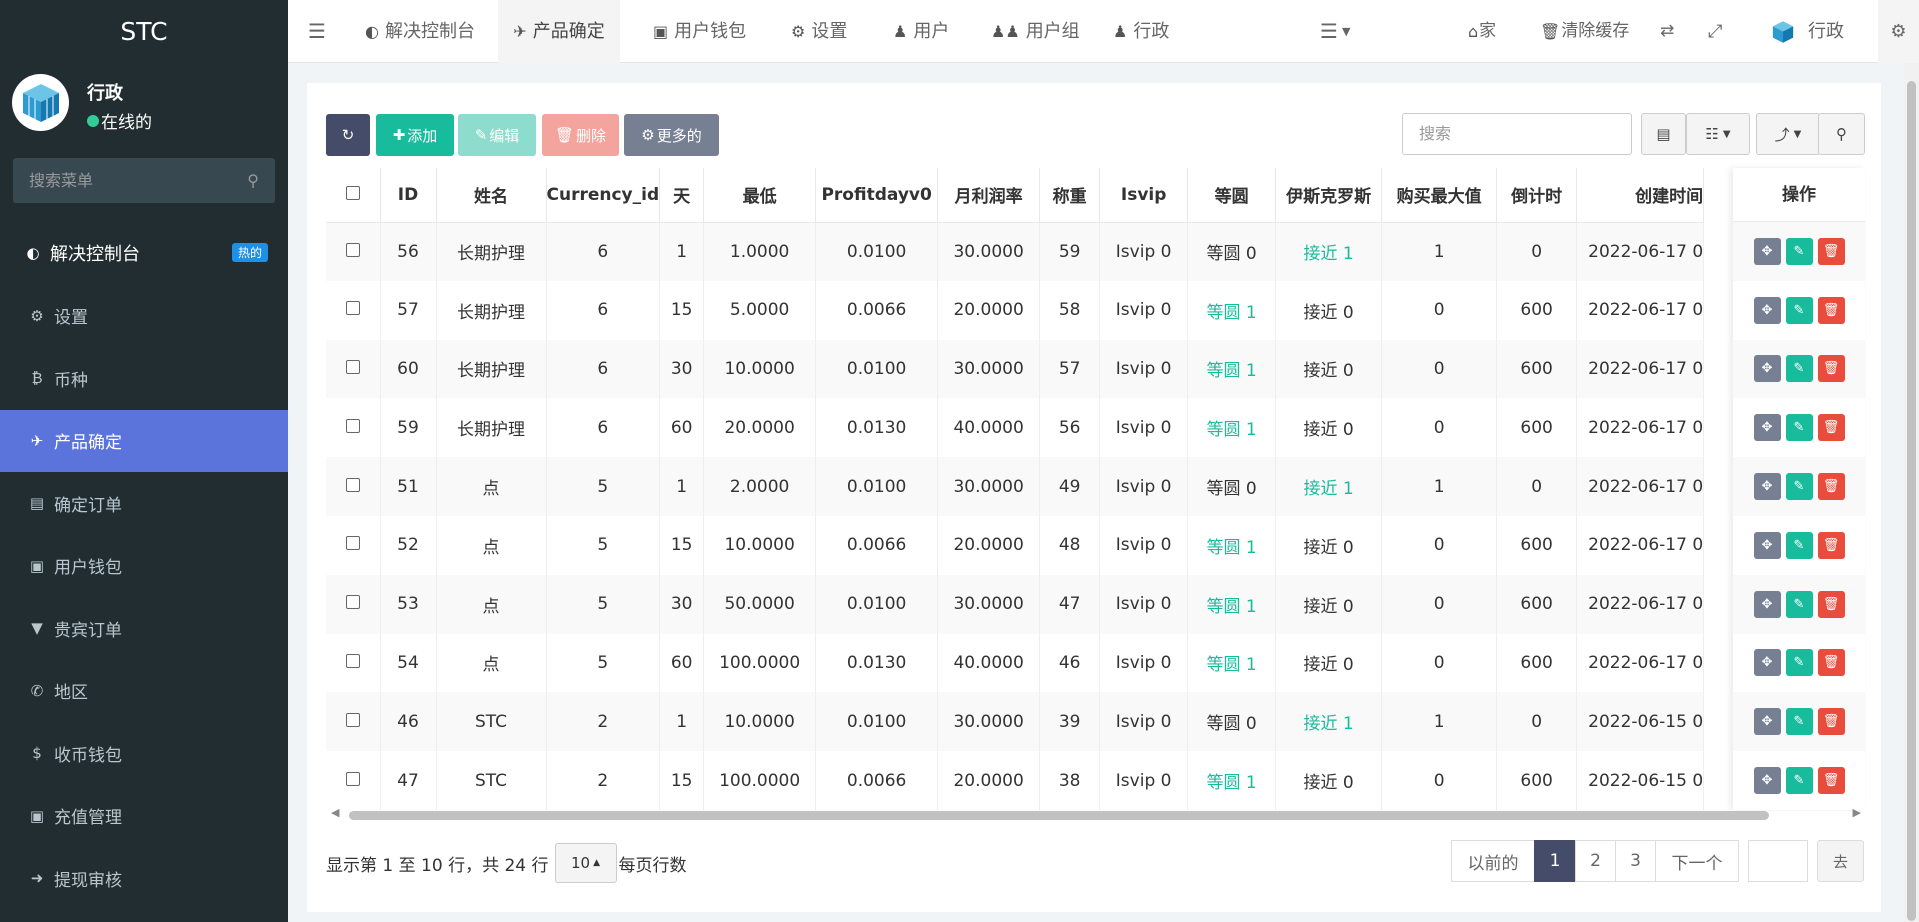  Describe the element at coordinates (1911, 492) in the screenshot. I see `vertical-scrollbar` at that location.